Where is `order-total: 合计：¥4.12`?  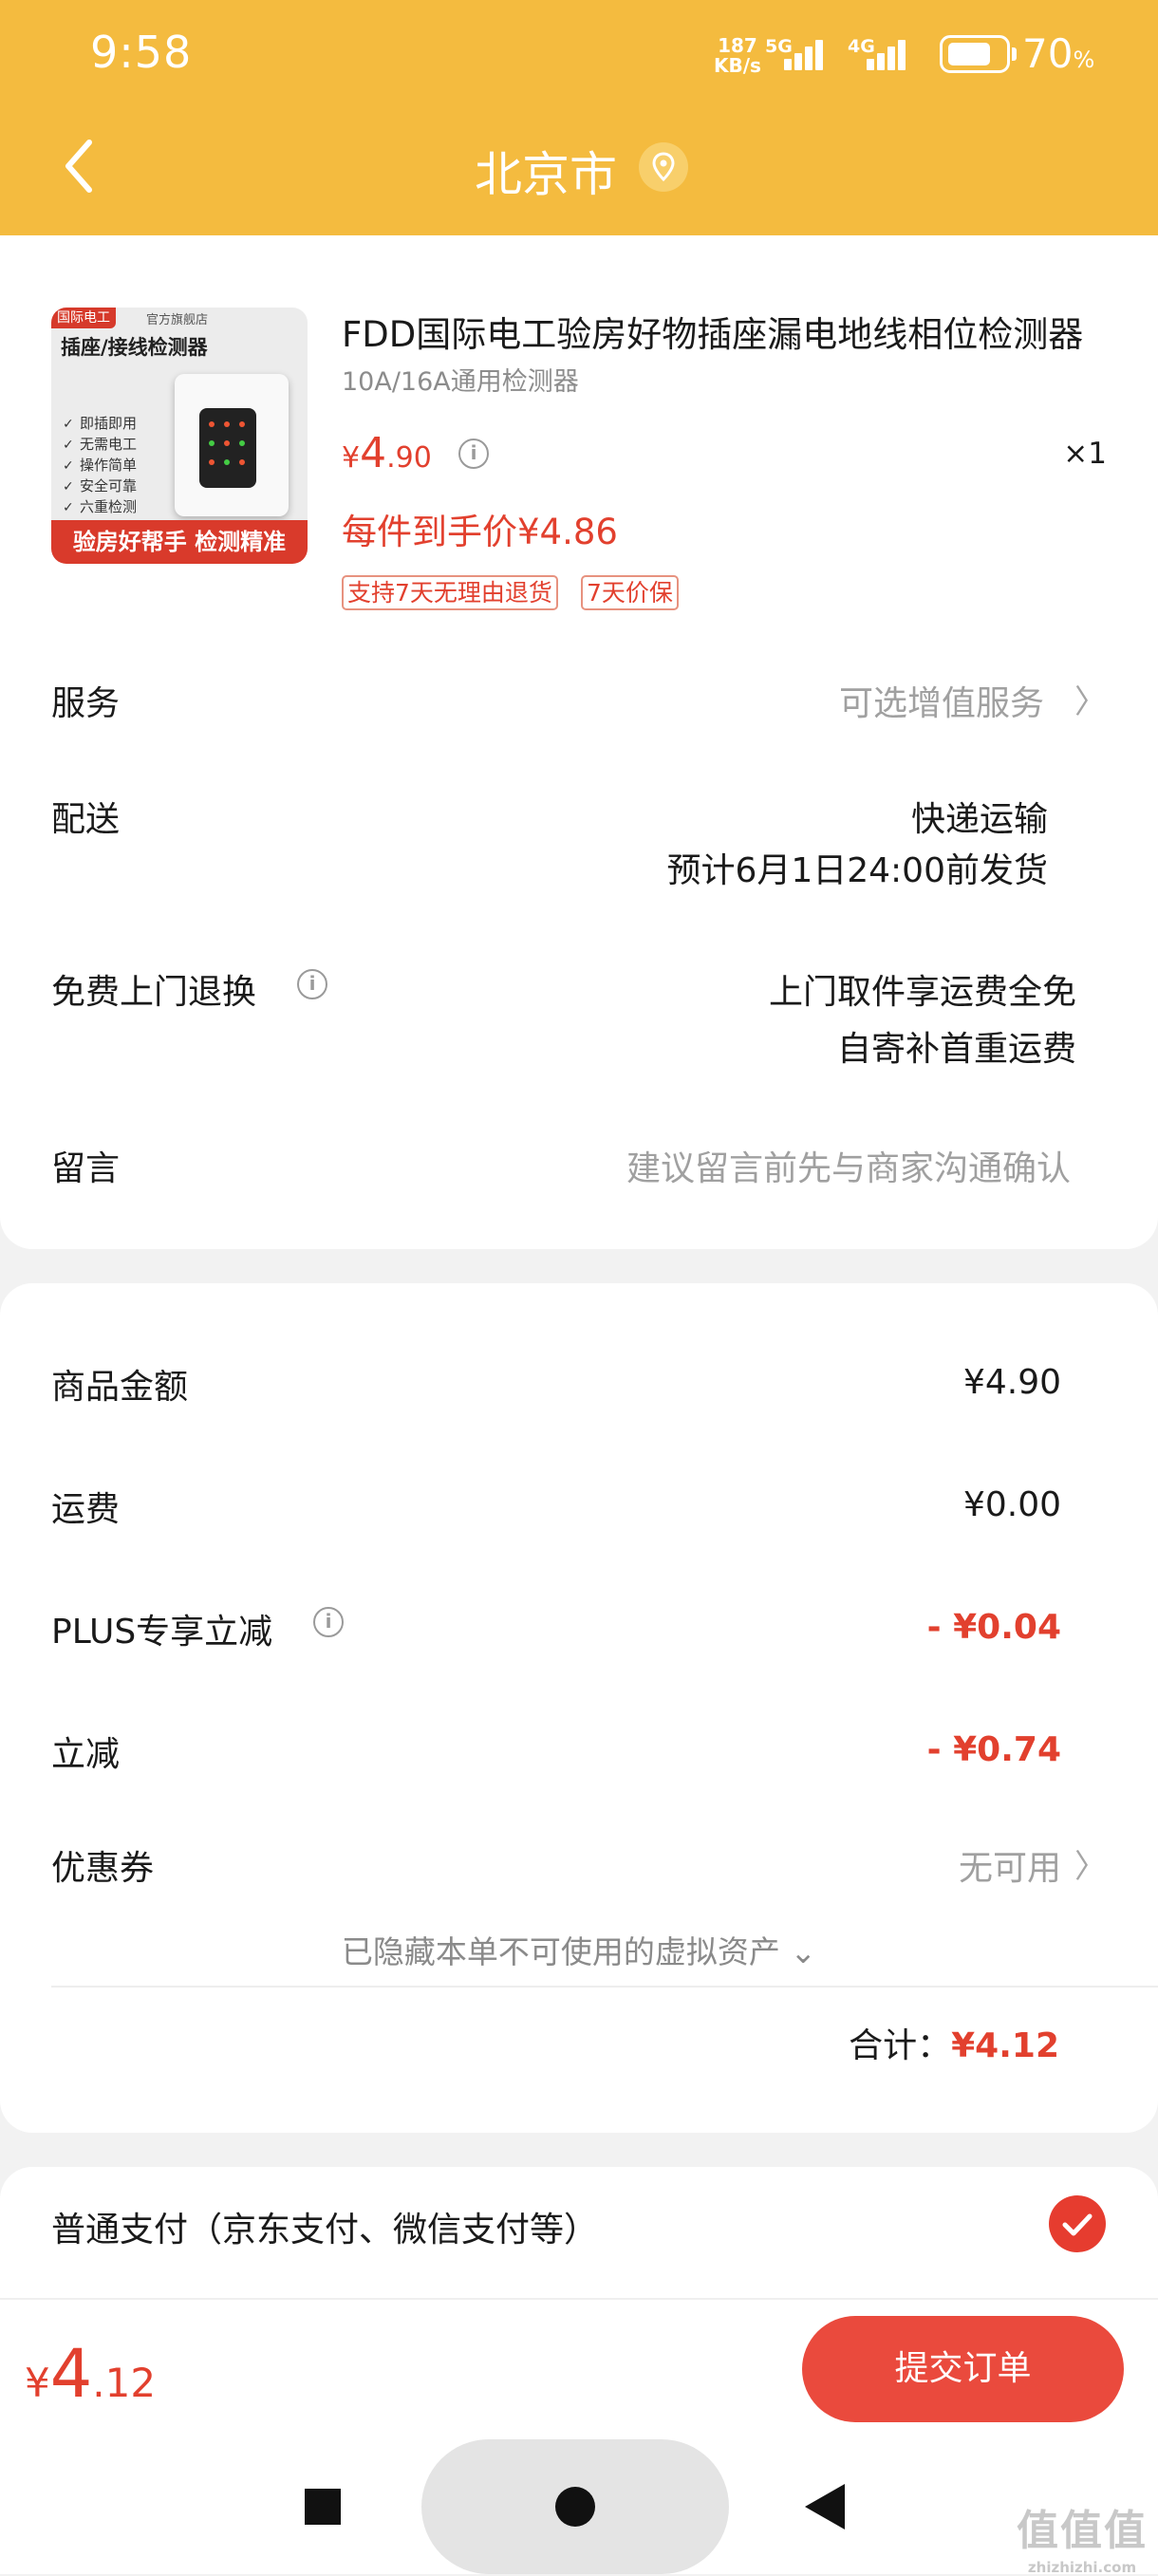
order-total: 合计：¥4.12 is located at coordinates (954, 2046).